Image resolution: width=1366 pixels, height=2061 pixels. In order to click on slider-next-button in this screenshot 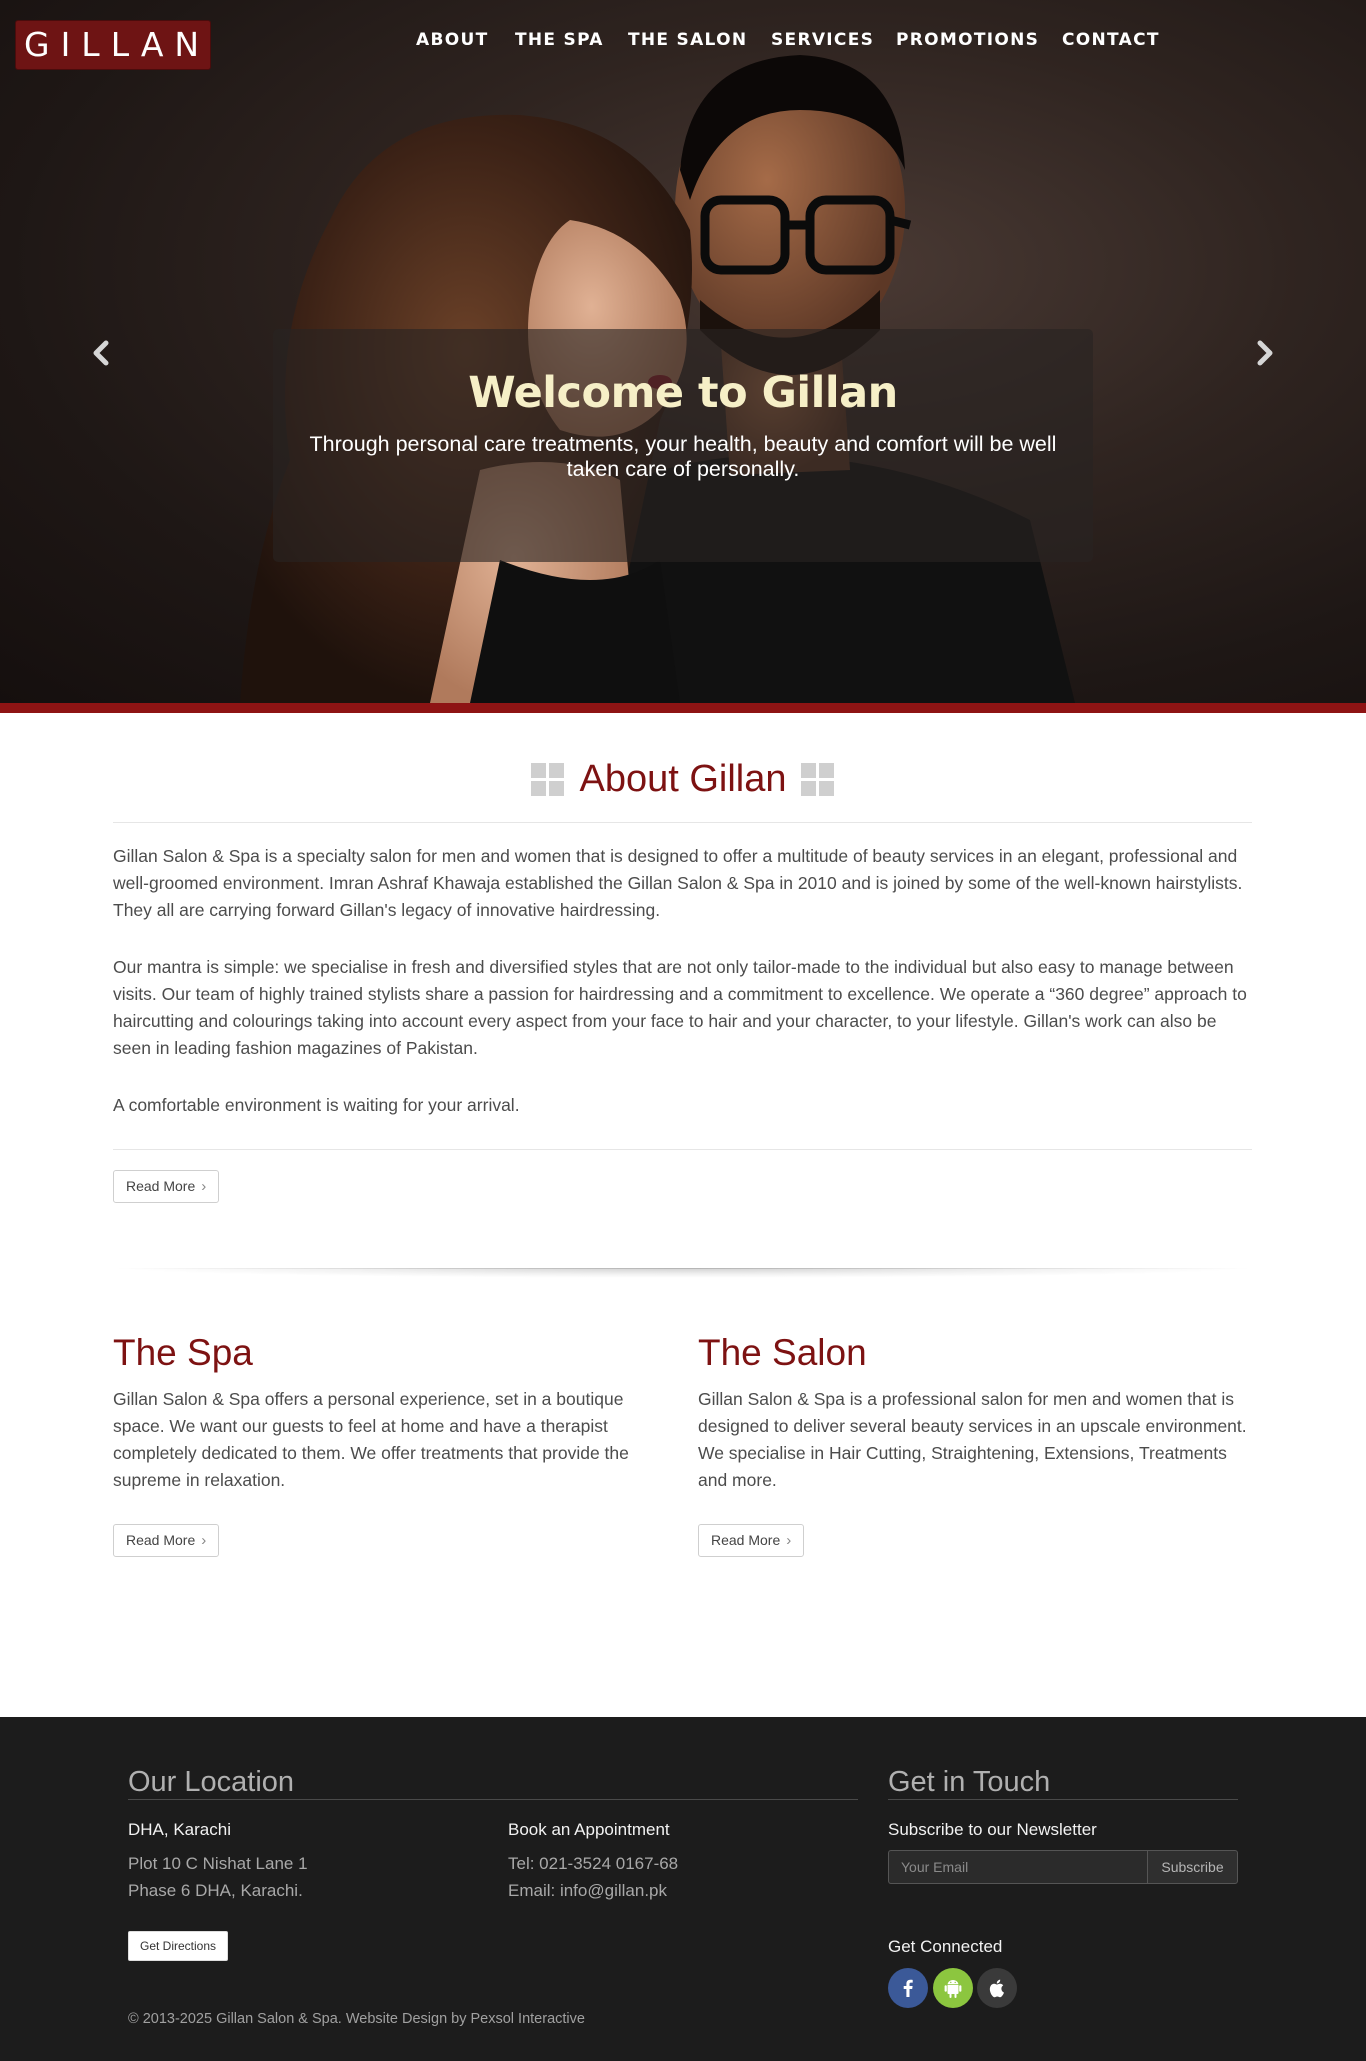, I will do `click(1265, 353)`.